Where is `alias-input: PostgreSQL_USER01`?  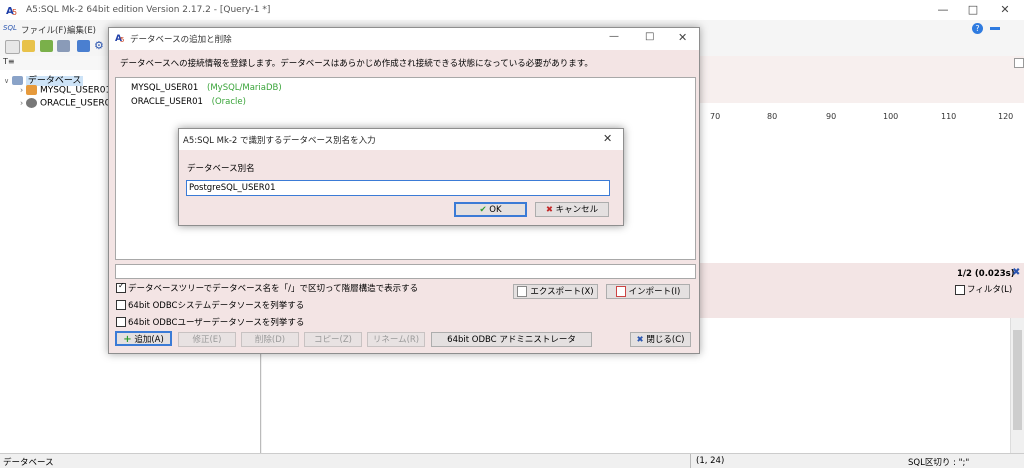 alias-input: PostgreSQL_USER01 is located at coordinates (398, 188).